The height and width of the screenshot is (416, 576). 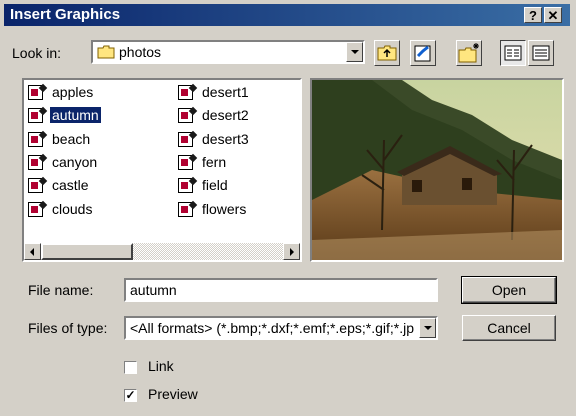 I want to click on file-item-label: flowers, so click(x=224, y=208).